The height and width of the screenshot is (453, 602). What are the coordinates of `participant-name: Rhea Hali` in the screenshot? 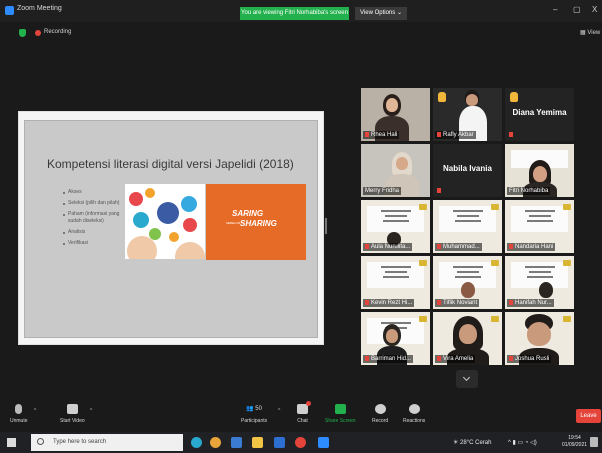 It's located at (381, 135).